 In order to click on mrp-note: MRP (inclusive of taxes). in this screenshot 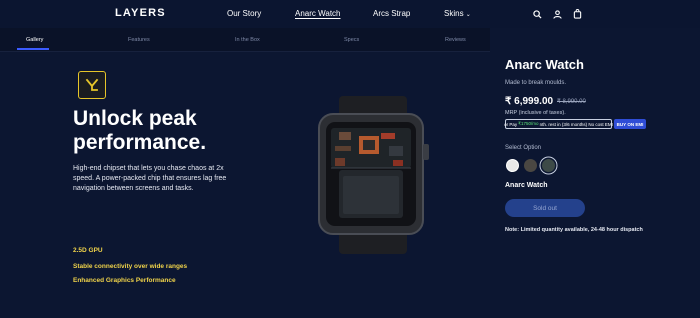, I will do `click(535, 113)`.